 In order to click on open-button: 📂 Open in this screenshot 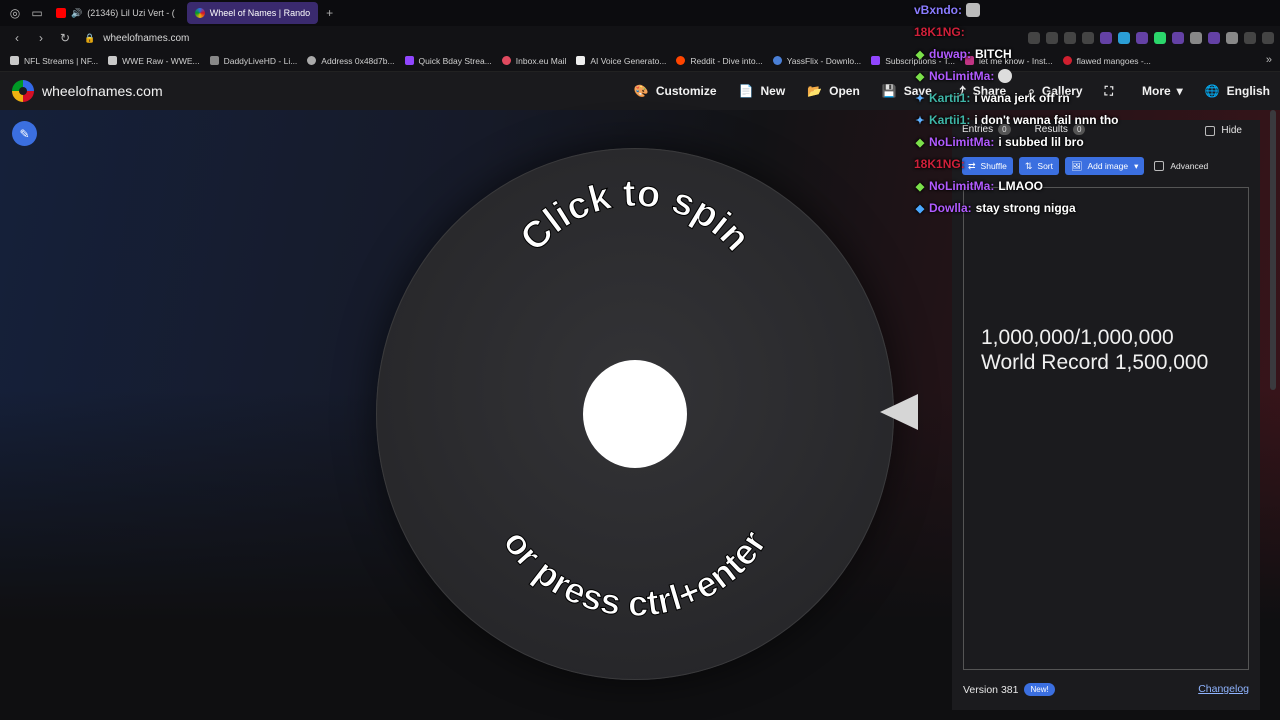, I will do `click(833, 91)`.